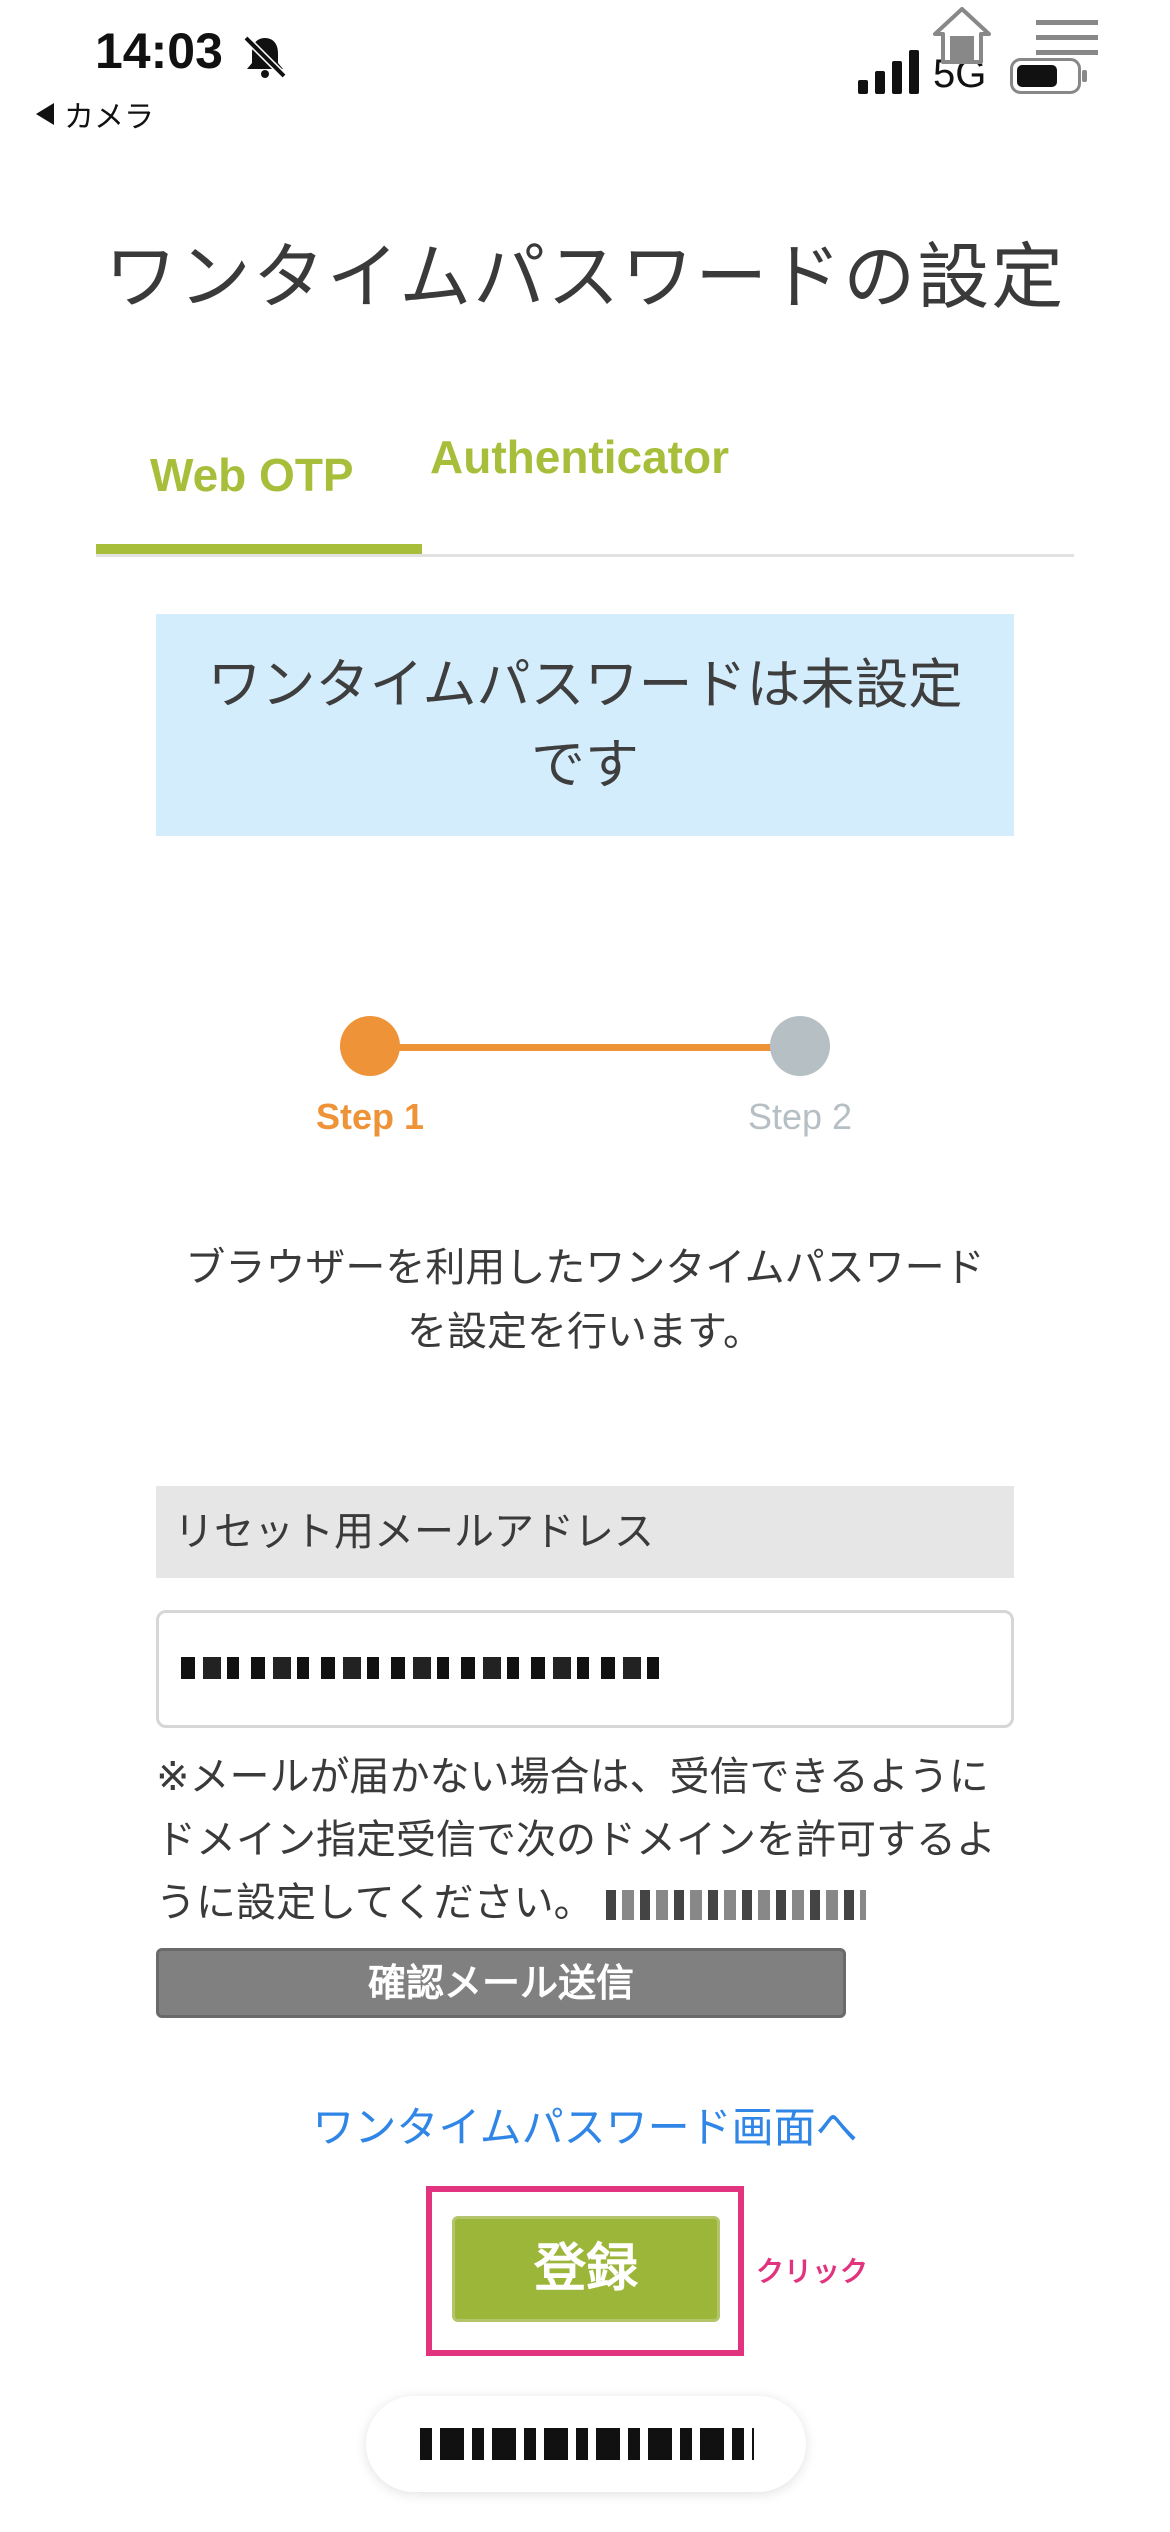 The width and height of the screenshot is (1170, 2532). Describe the element at coordinates (109, 117) in the screenshot. I see `back-label: カメラ` at that location.